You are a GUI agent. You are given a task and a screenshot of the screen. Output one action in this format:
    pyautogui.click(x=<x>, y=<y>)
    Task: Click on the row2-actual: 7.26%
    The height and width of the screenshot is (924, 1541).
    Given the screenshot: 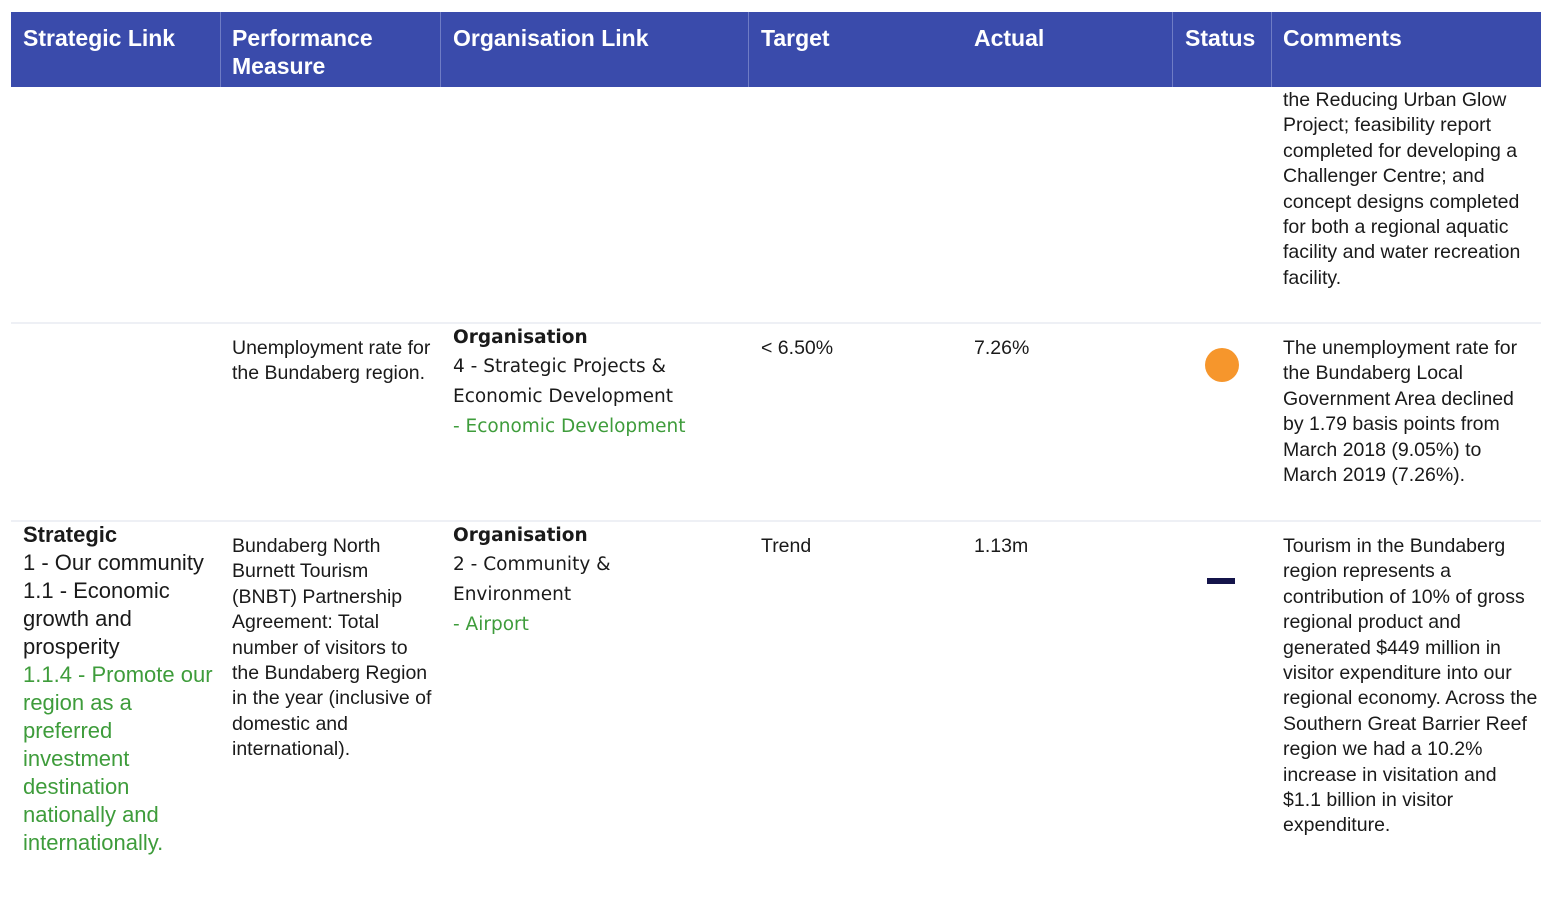 What is the action you would take?
    pyautogui.click(x=1002, y=348)
    